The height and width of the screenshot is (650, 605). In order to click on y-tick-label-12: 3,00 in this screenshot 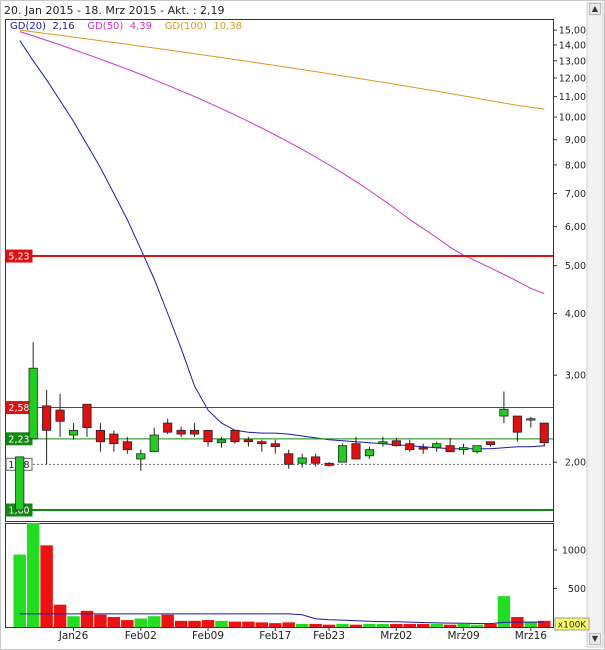, I will do `click(575, 376)`.